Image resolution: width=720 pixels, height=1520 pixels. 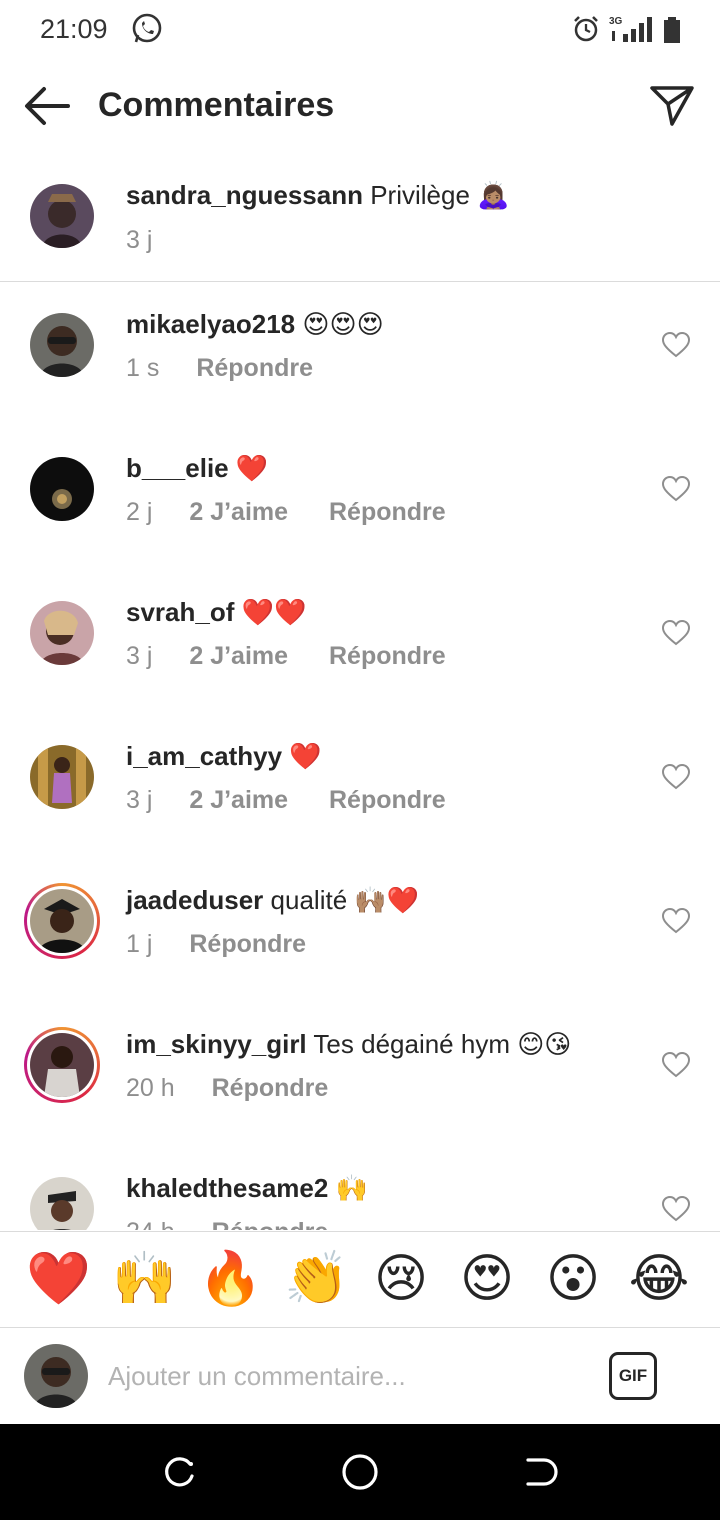 I want to click on signal-icon, so click(x=632, y=29).